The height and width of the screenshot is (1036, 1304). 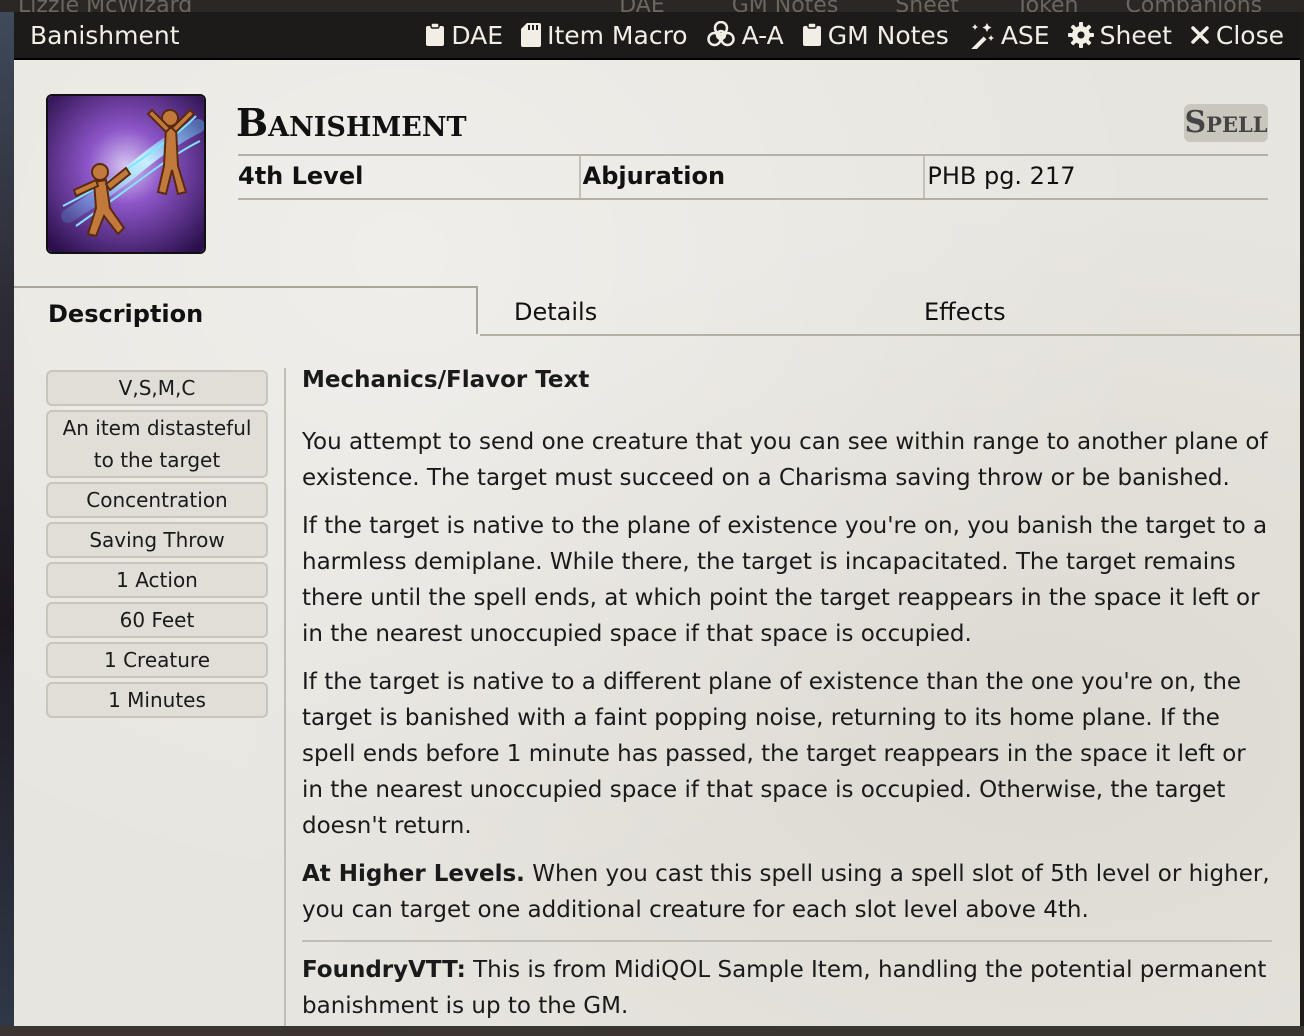 I want to click on gm-notes-button-label: GM Notes, so click(x=888, y=35).